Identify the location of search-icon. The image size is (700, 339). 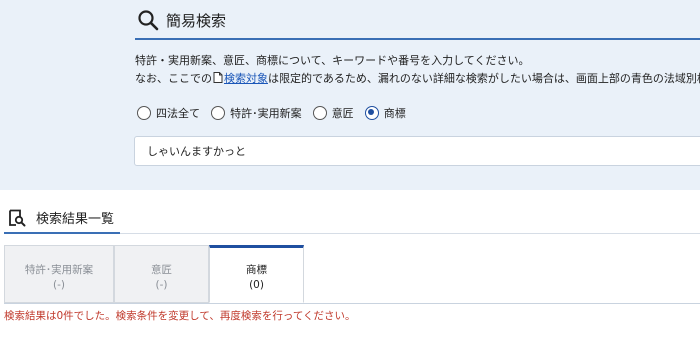
(148, 20).